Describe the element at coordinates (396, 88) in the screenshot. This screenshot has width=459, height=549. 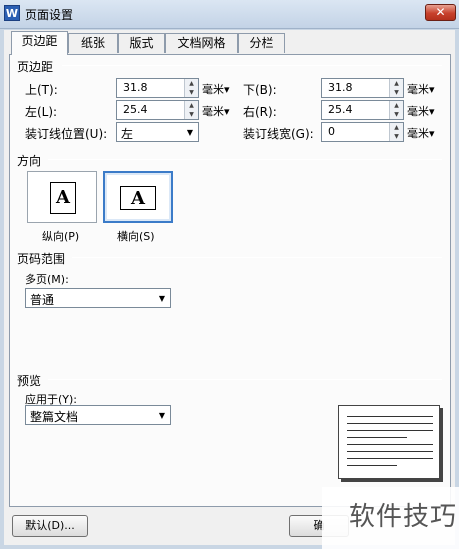
I see `bottom-margin-spinner: ▲ ▼` at that location.